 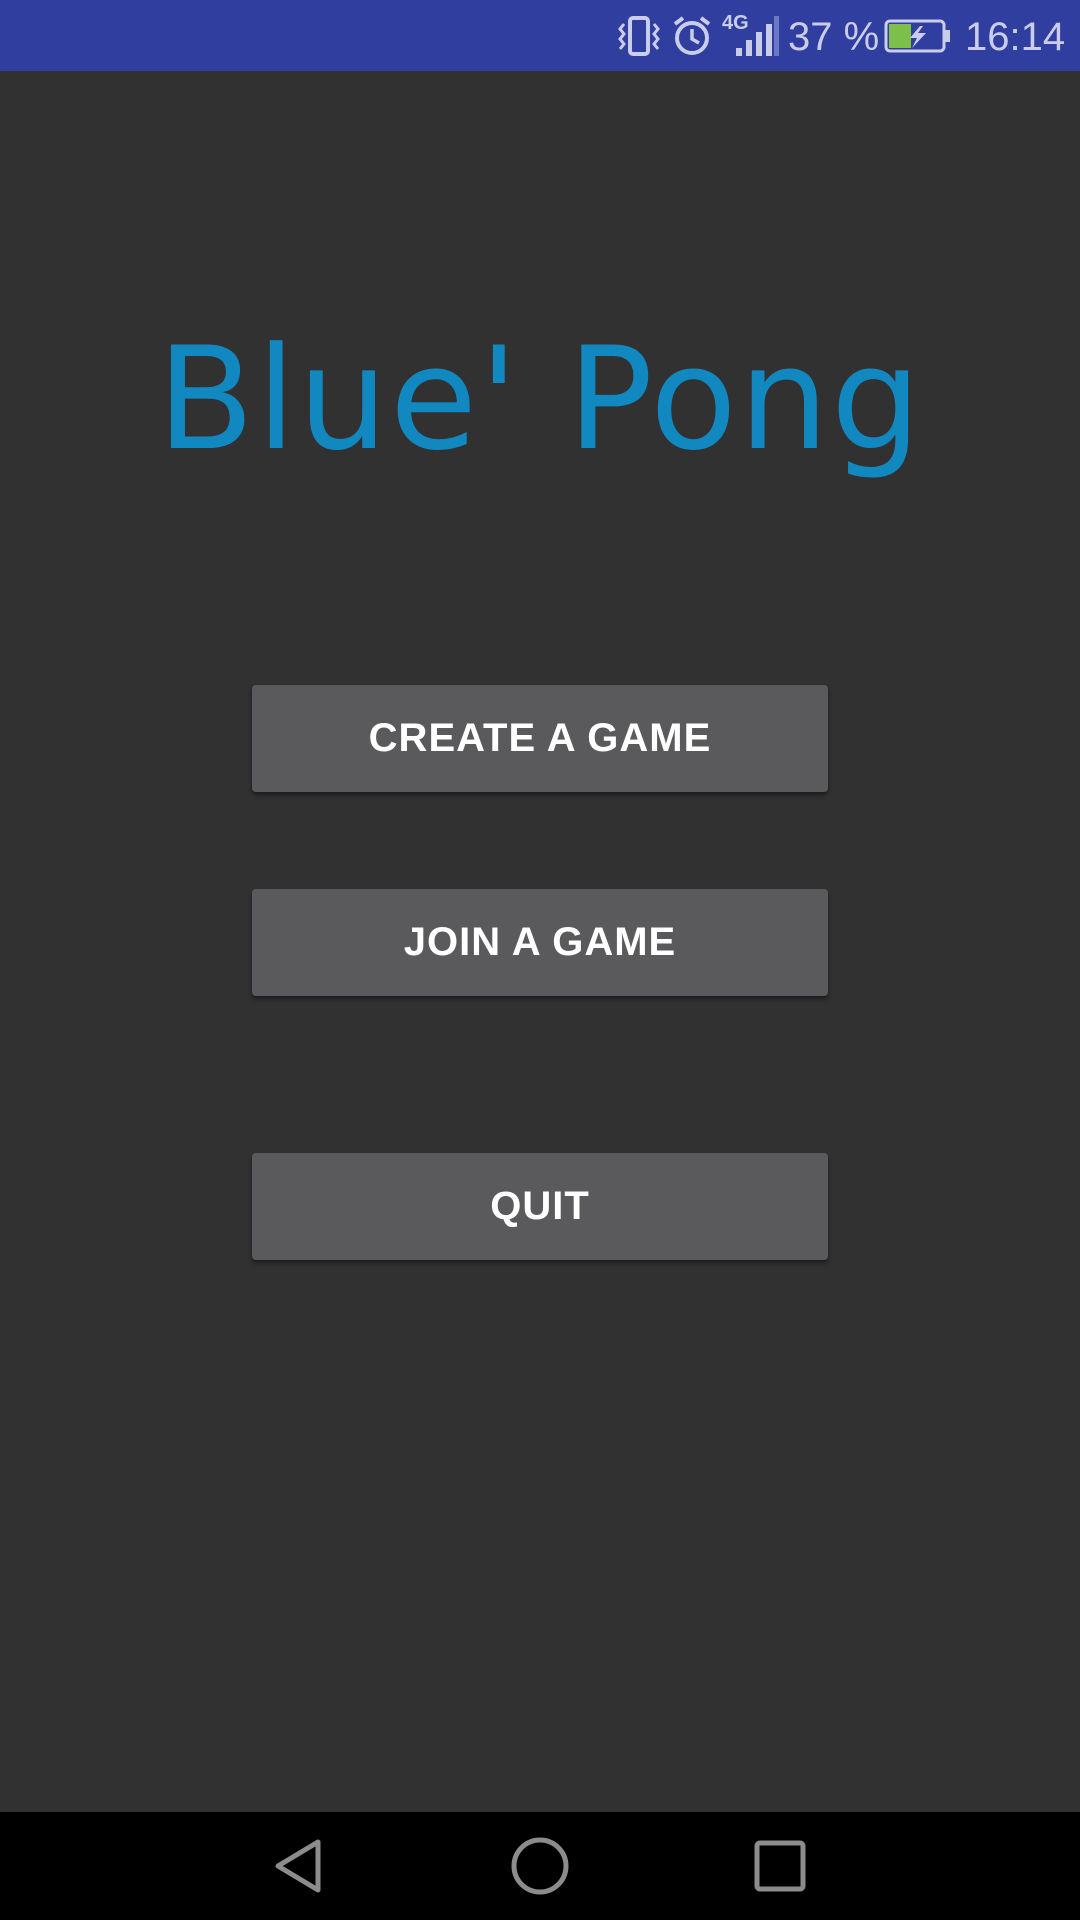 What do you see at coordinates (757, 35) in the screenshot?
I see `signal-icon` at bounding box center [757, 35].